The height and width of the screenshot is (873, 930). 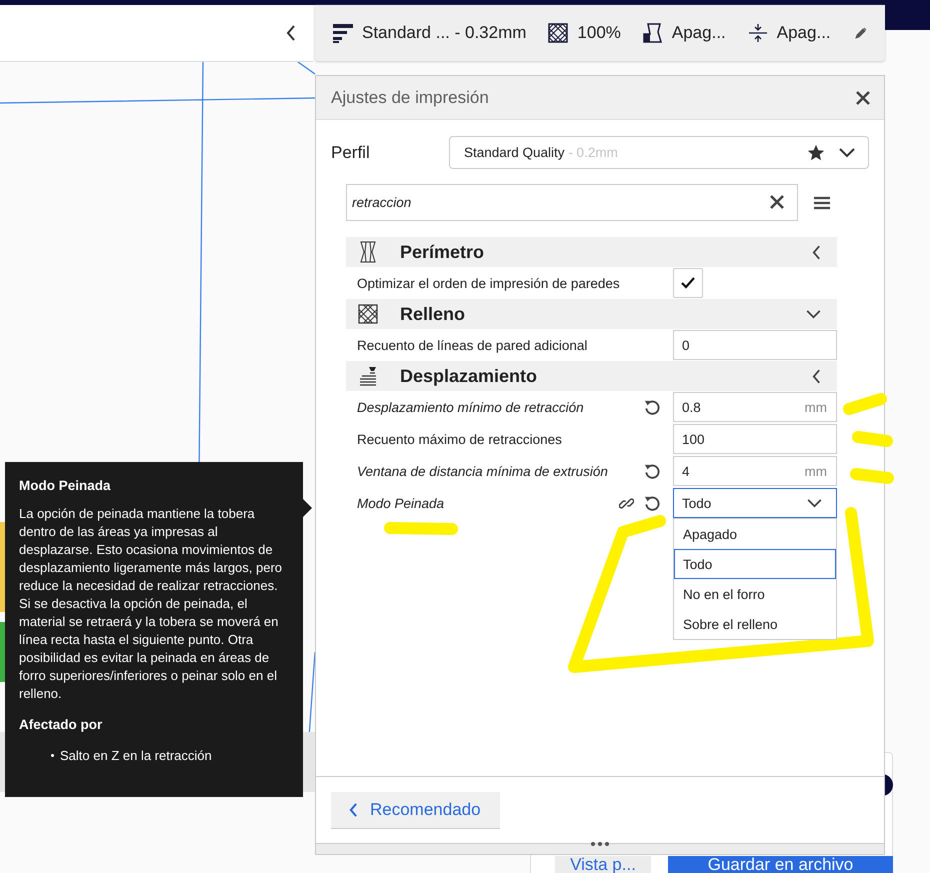 What do you see at coordinates (600, 848) in the screenshot?
I see `resize-handle` at bounding box center [600, 848].